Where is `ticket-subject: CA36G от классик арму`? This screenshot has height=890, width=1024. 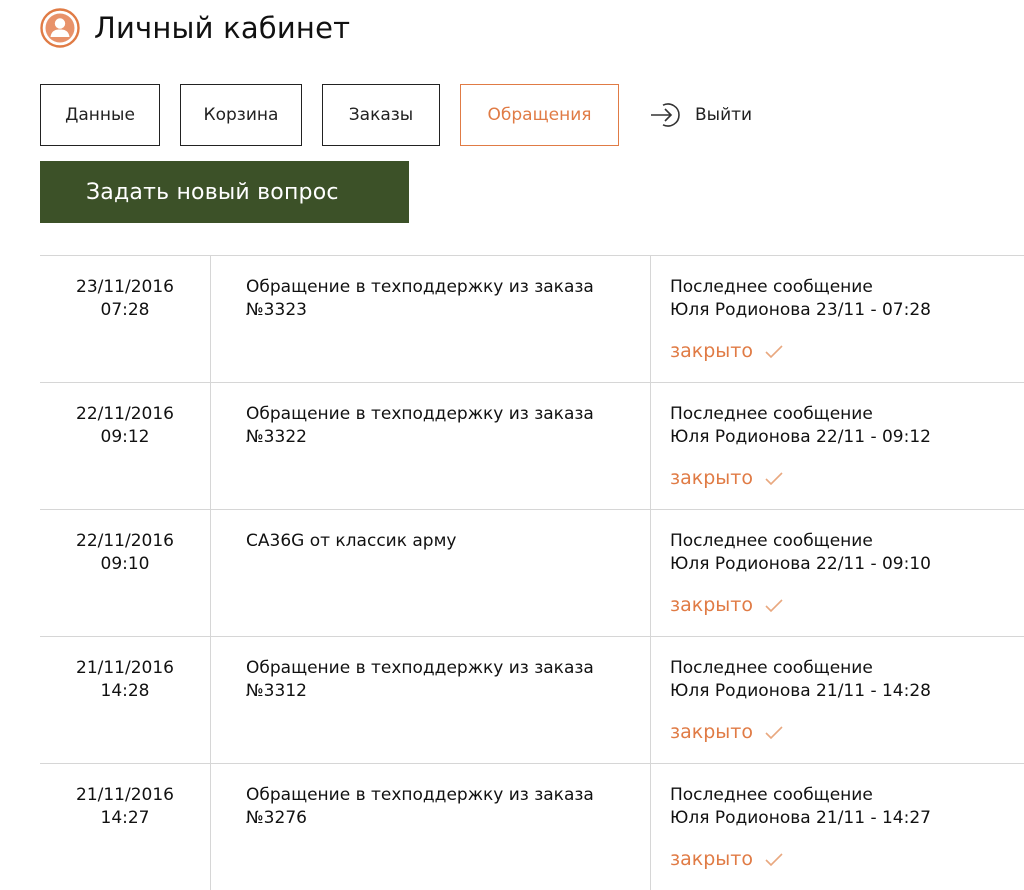
ticket-subject: CA36G от классик арму is located at coordinates (441, 541).